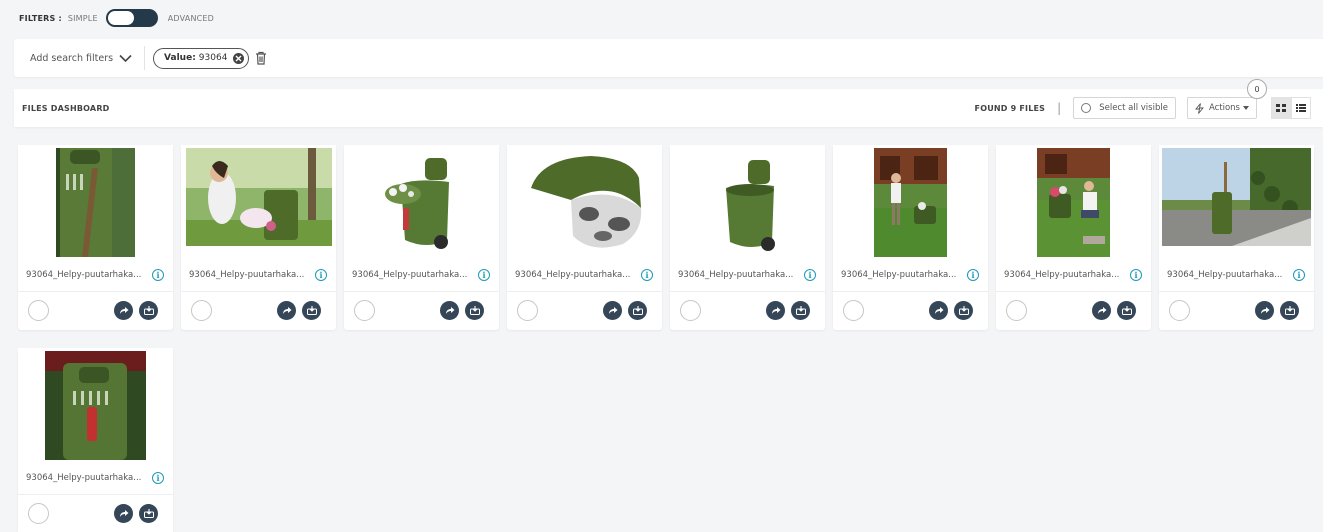  I want to click on cart-closeup-photo, so click(95, 202).